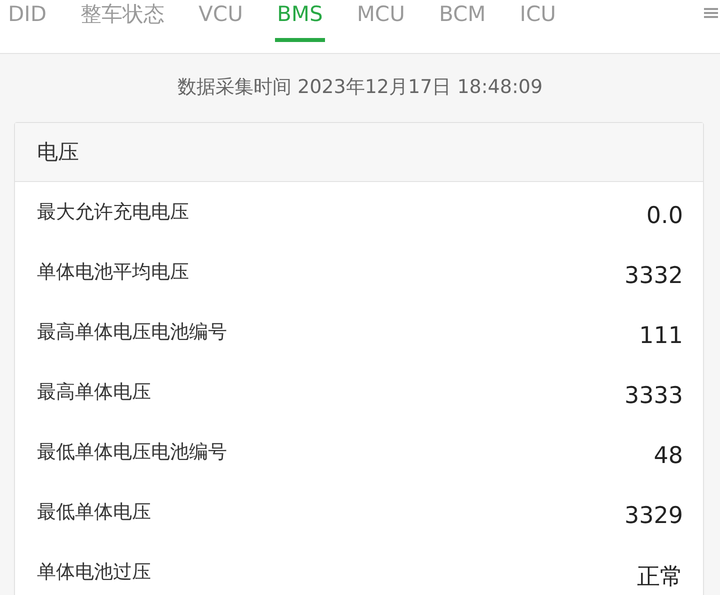 The height and width of the screenshot is (595, 720). What do you see at coordinates (653, 276) in the screenshot?
I see `row-value: 3332` at bounding box center [653, 276].